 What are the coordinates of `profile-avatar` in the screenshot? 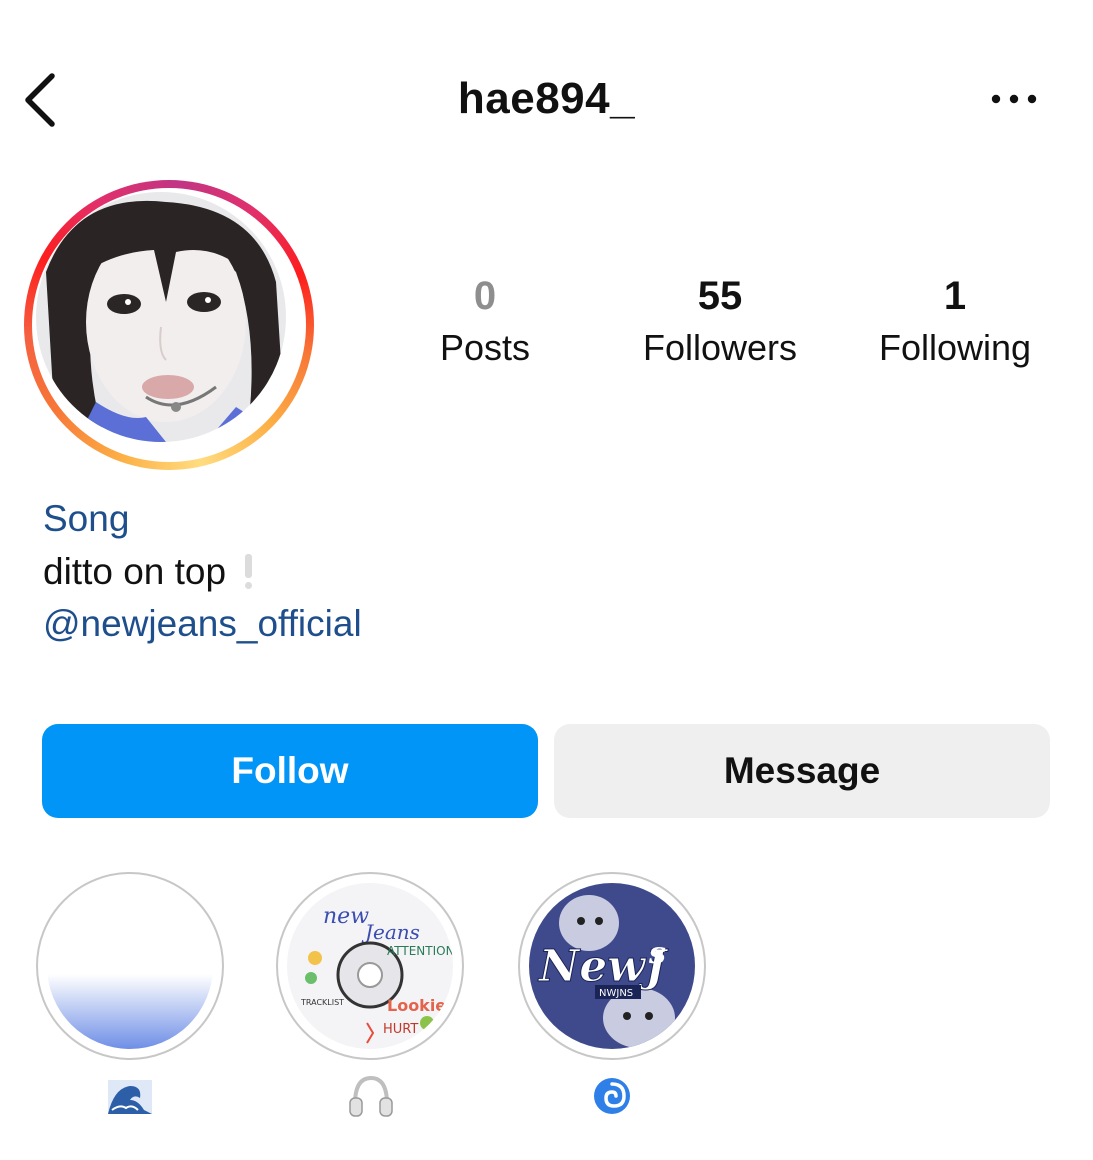 It's located at (161, 317).